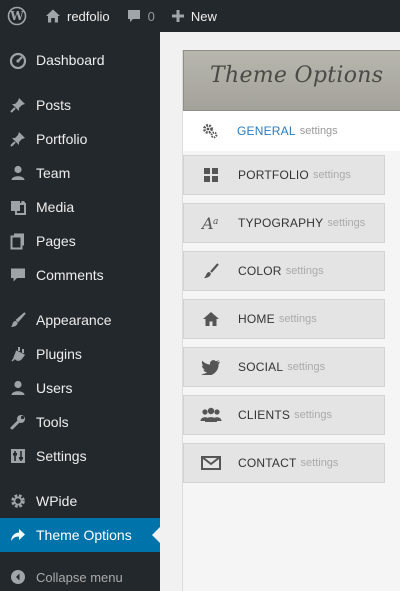 Image resolution: width=400 pixels, height=591 pixels. Describe the element at coordinates (52, 422) in the screenshot. I see `sidebar-item-label: Tools` at that location.